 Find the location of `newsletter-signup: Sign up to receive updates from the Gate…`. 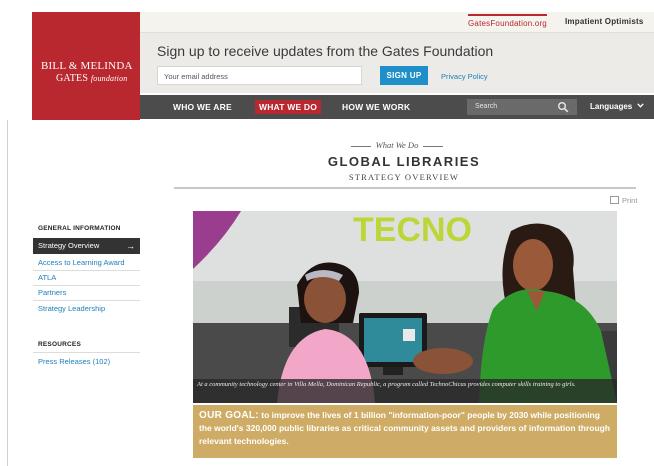

newsletter-signup: Sign up to receive updates from the Gate… is located at coordinates (397, 63).